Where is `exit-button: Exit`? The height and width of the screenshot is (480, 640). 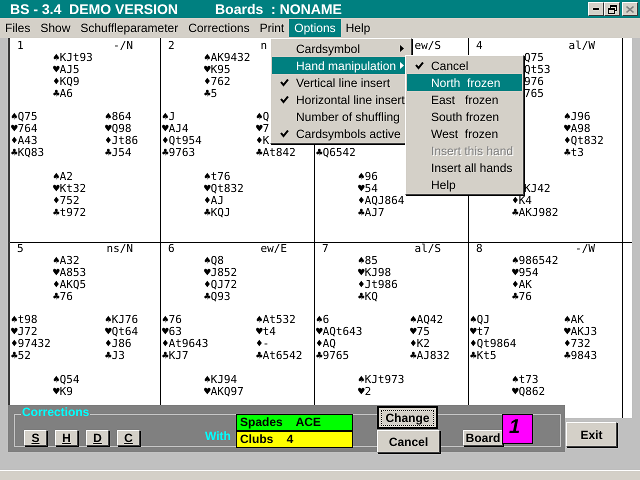
exit-button: Exit is located at coordinates (591, 434).